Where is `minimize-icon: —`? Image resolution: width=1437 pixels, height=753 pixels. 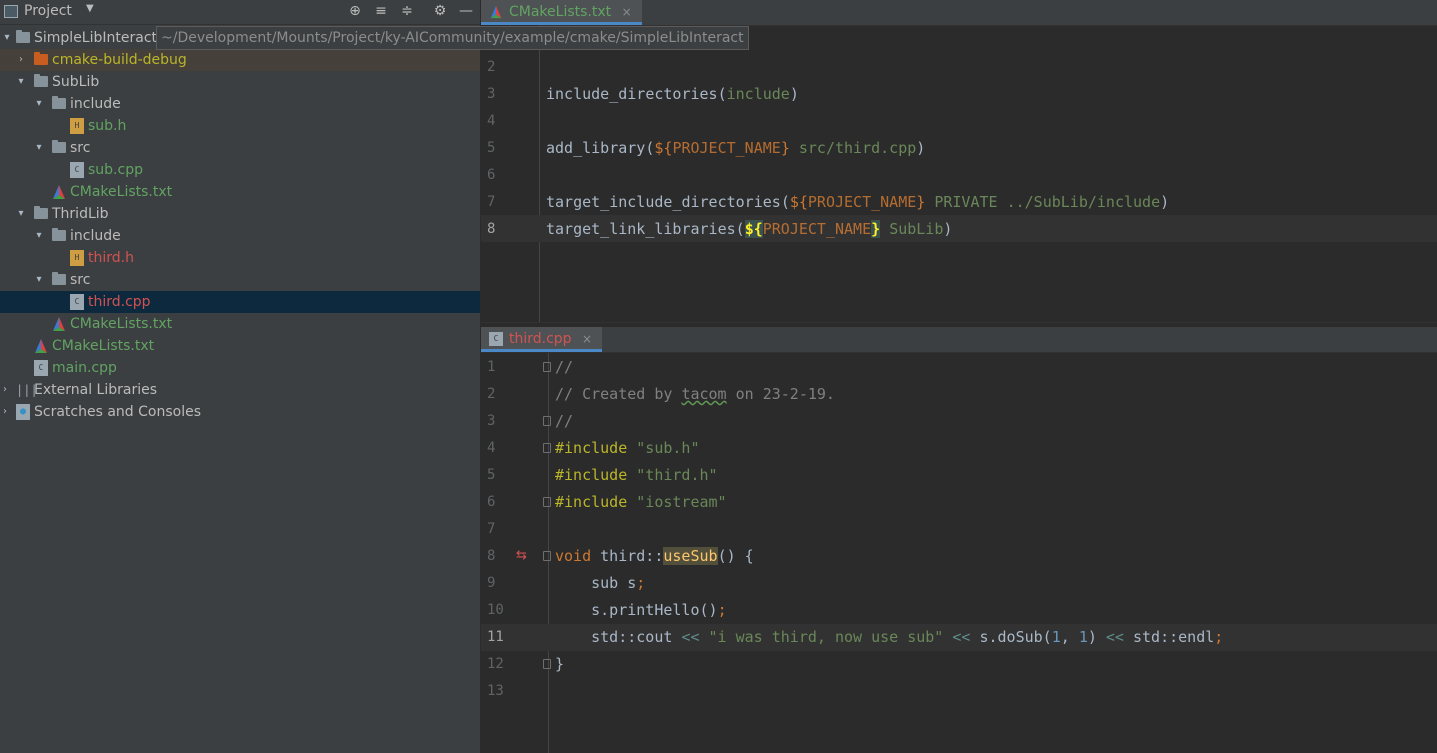 minimize-icon: — is located at coordinates (466, 11).